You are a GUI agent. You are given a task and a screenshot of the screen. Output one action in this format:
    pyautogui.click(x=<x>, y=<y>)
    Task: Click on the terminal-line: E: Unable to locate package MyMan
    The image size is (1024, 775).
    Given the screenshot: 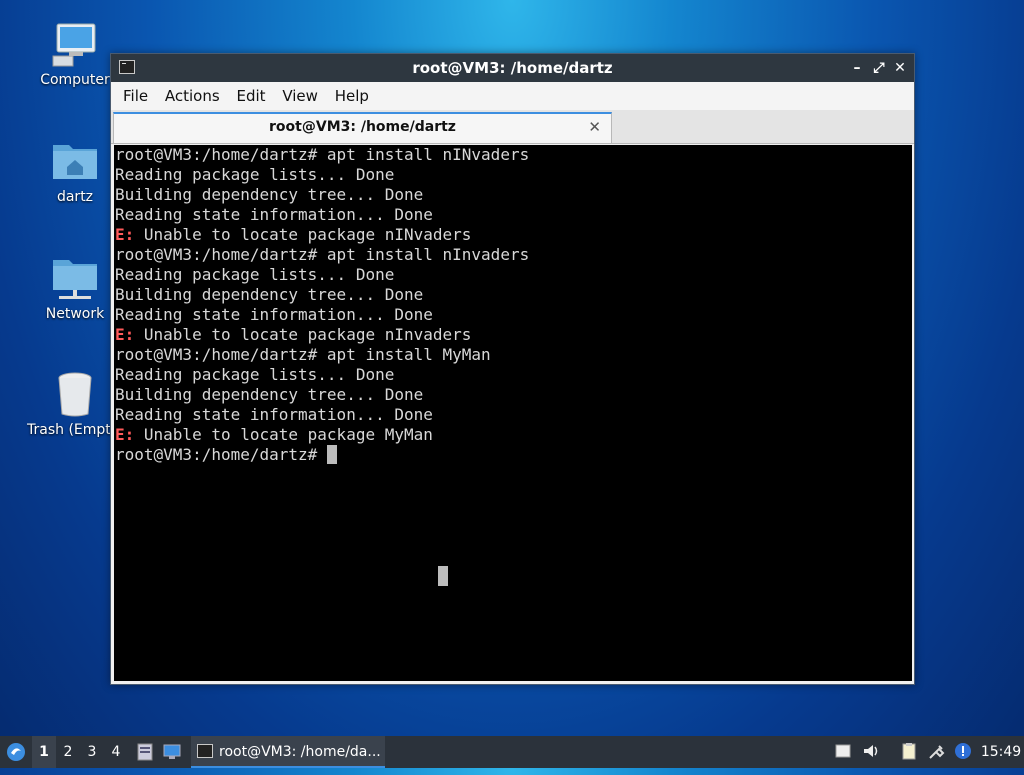 What is the action you would take?
    pyautogui.click(x=274, y=434)
    